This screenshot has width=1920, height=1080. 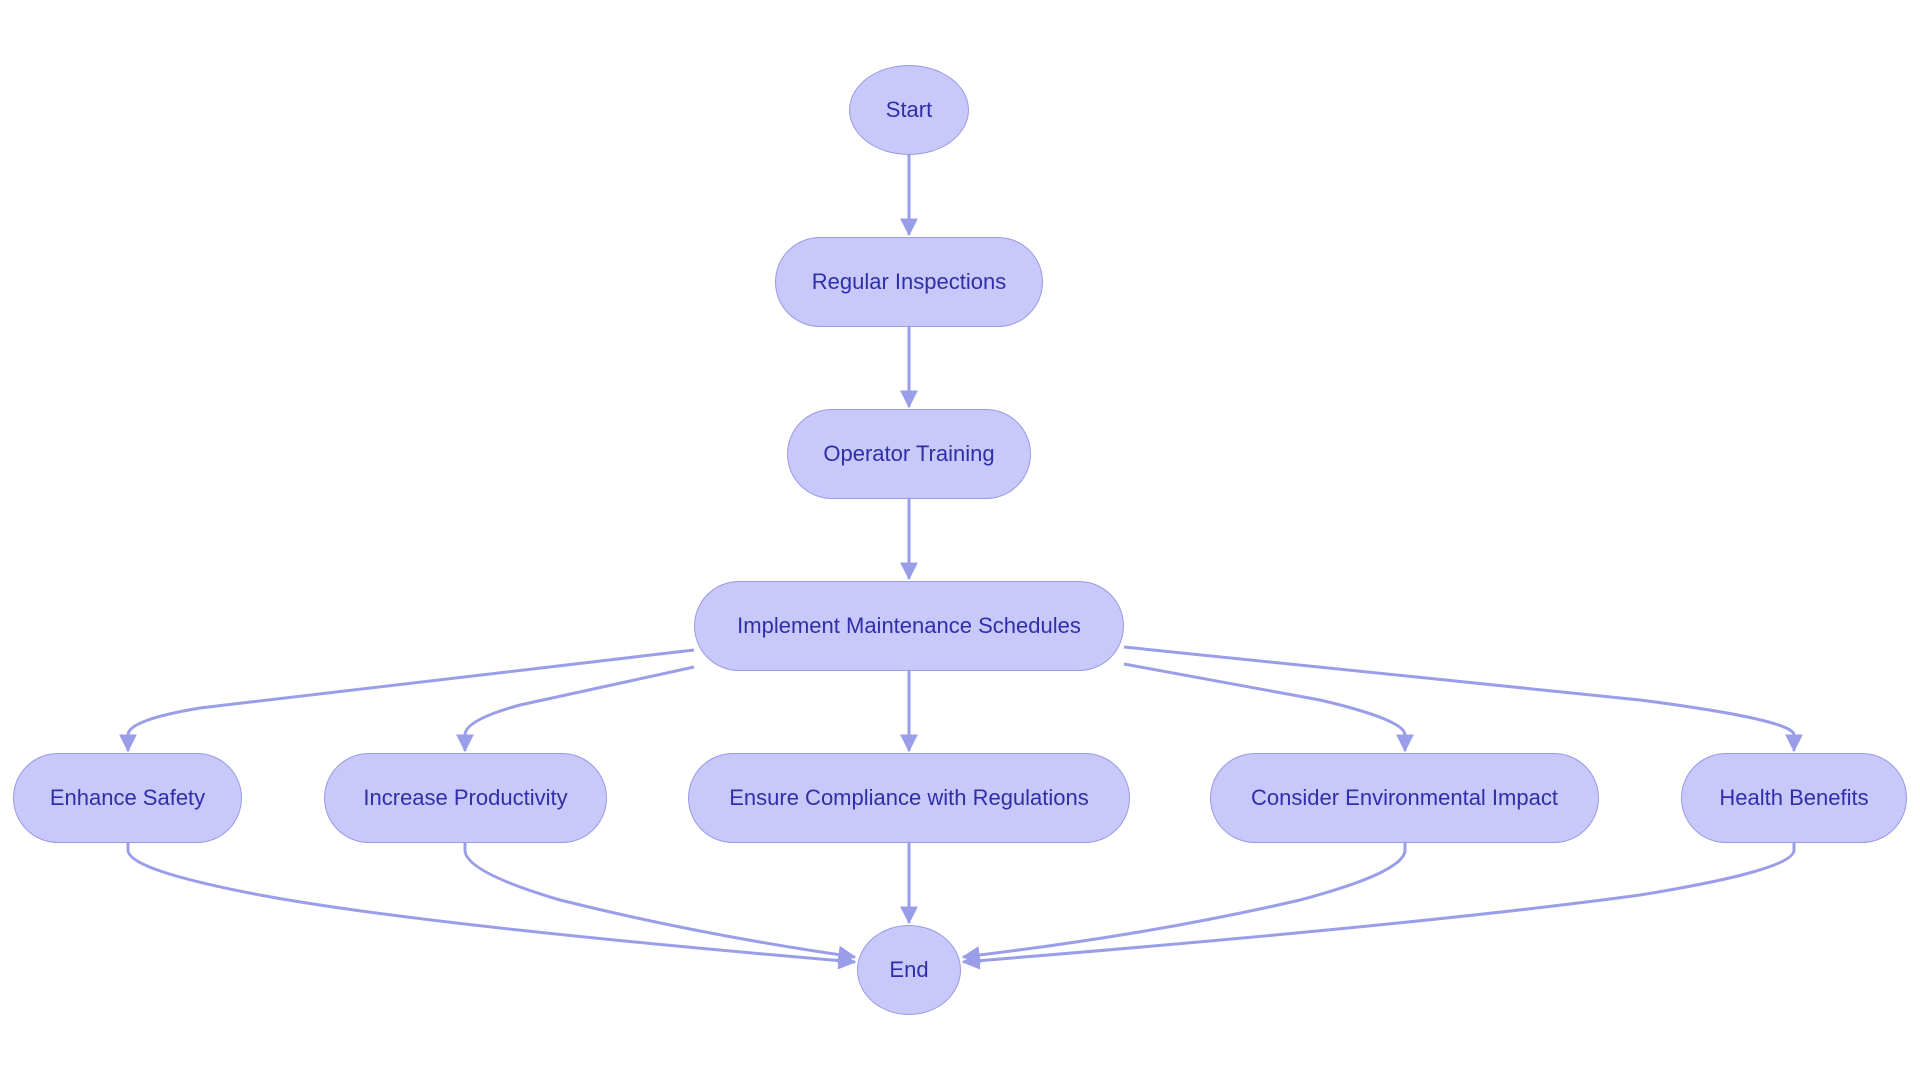 I want to click on node-operator-training: Operator Training, so click(x=909, y=454).